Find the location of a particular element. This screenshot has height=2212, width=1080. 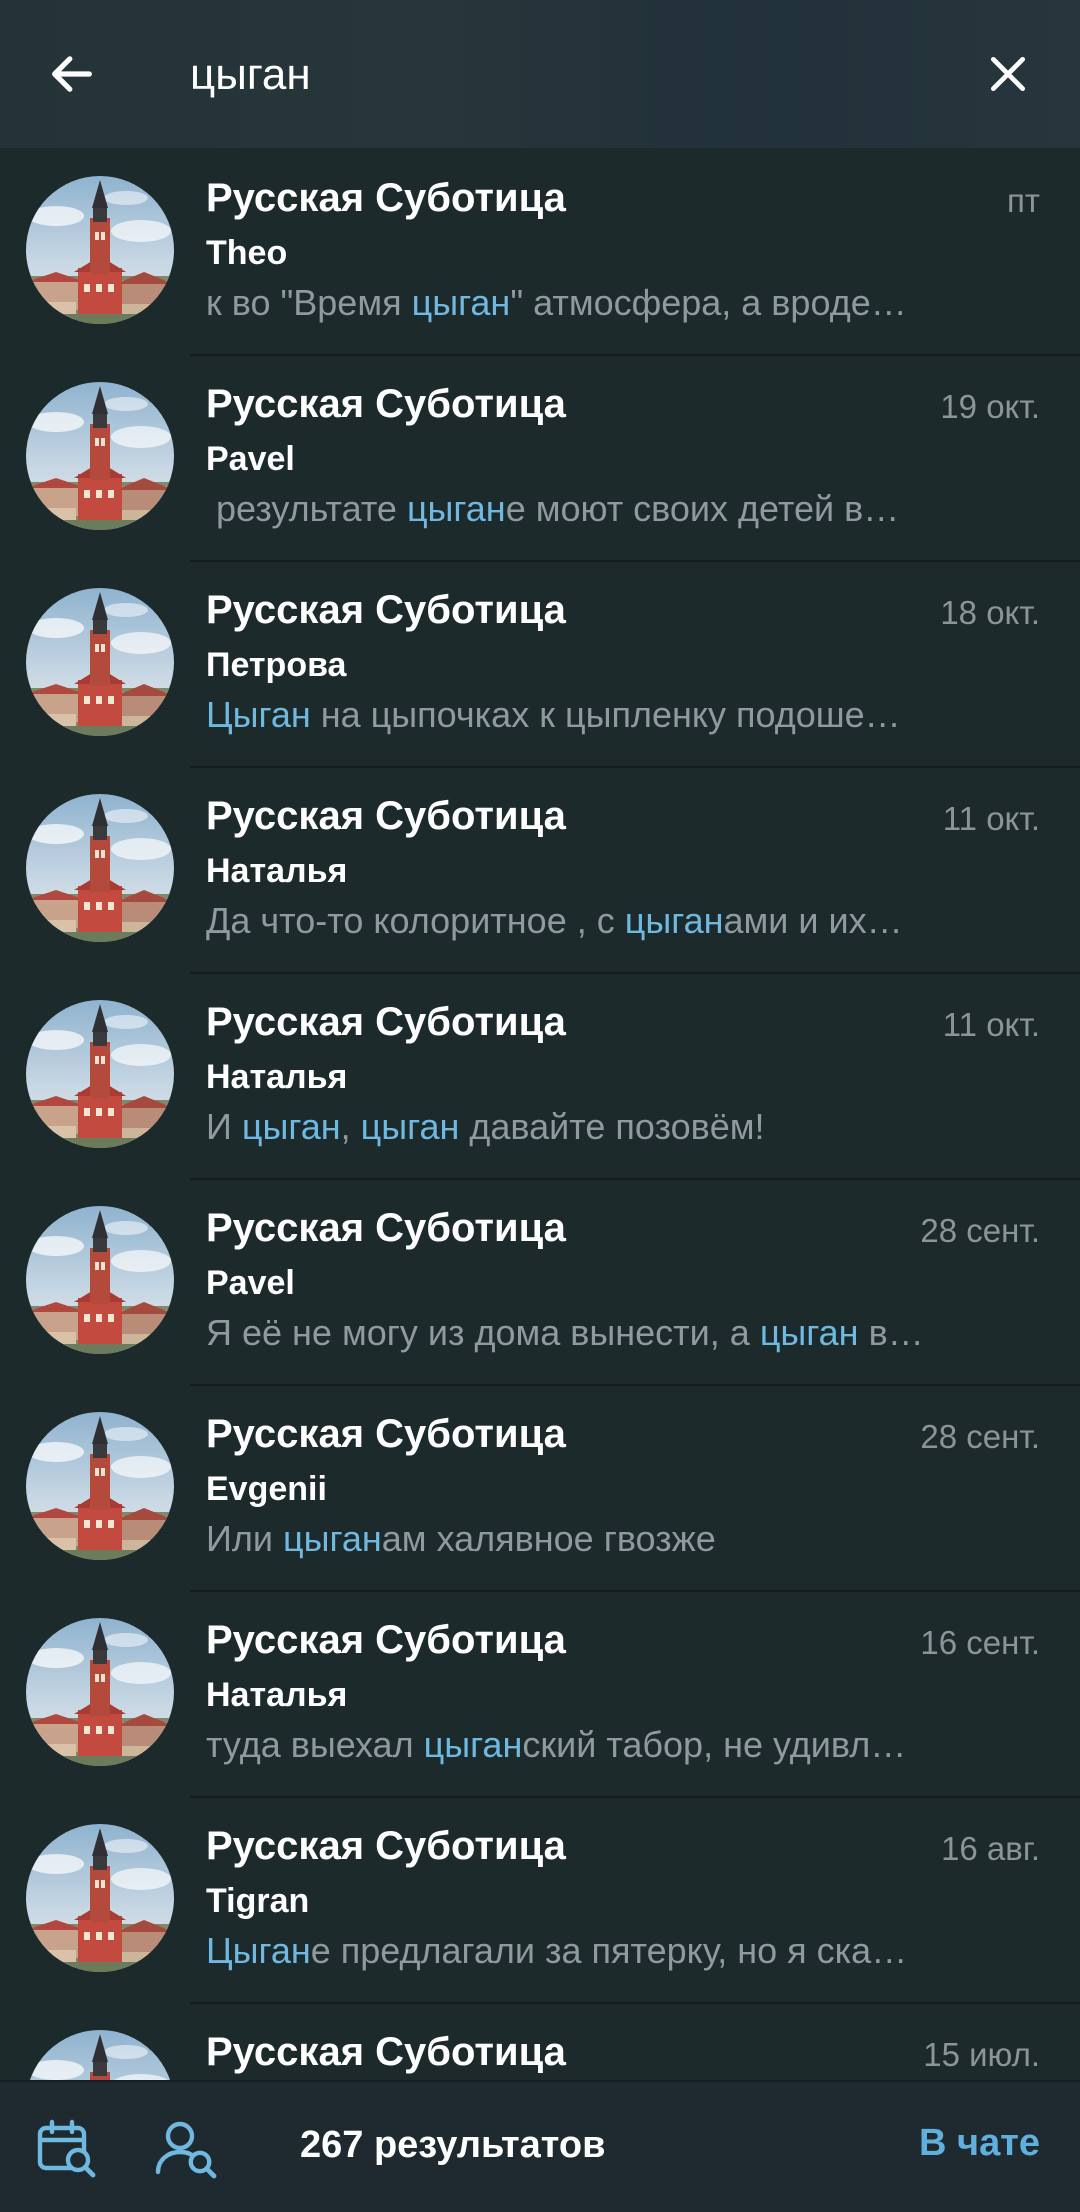

message-sender: Evgenii is located at coordinates (266, 1489).